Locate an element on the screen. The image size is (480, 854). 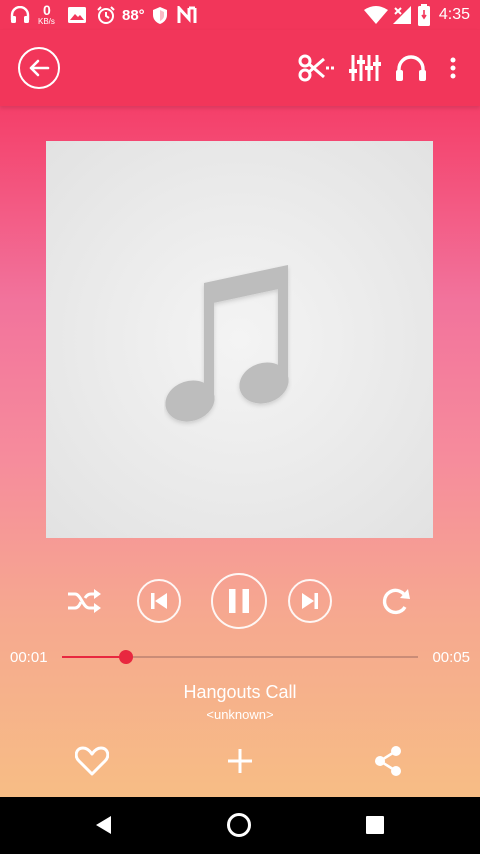
nav-back-button is located at coordinates (104, 825).